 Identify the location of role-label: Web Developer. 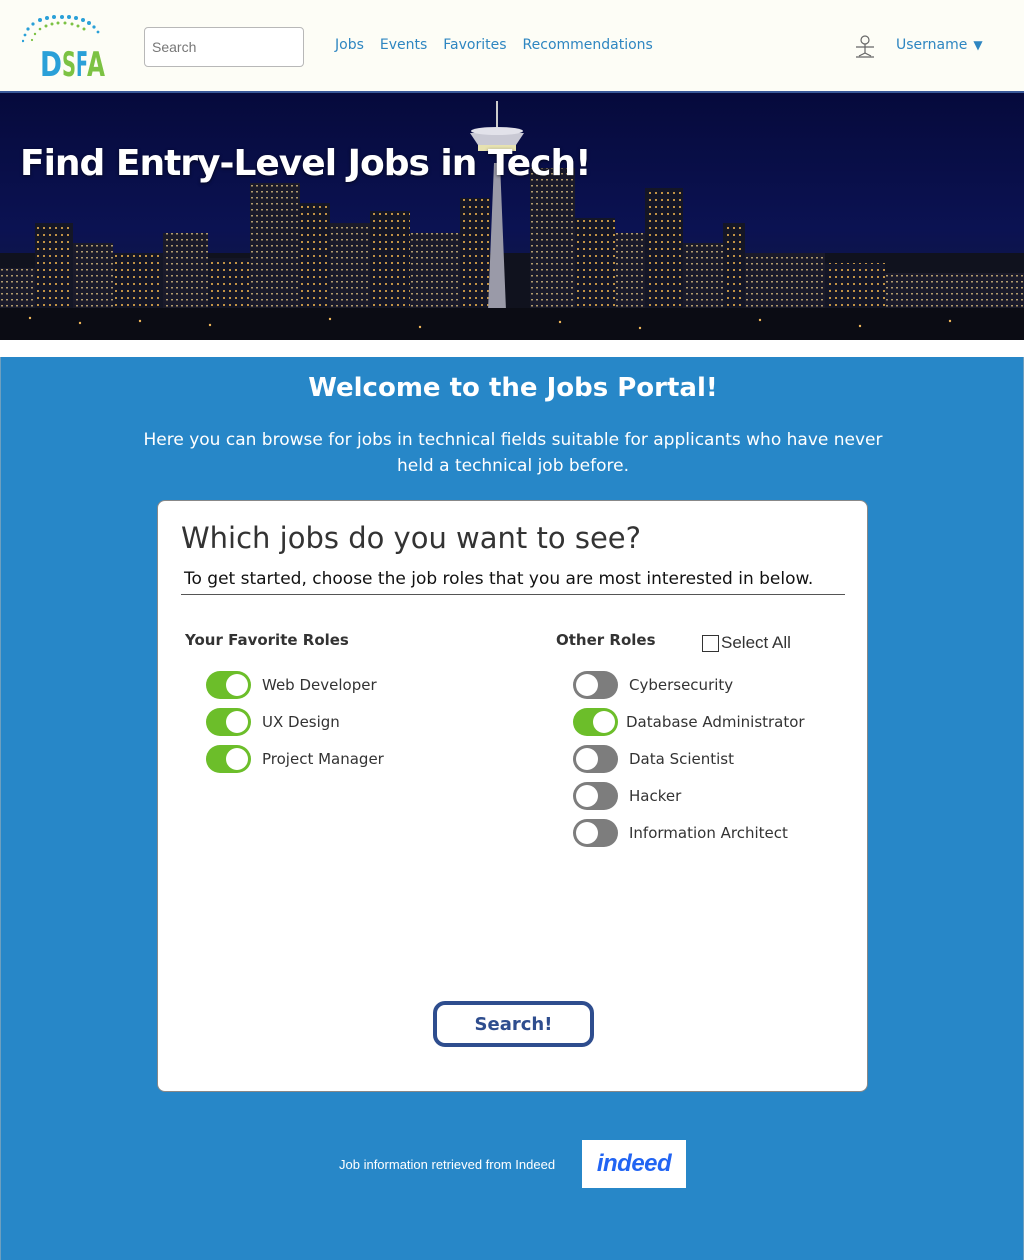
(319, 685).